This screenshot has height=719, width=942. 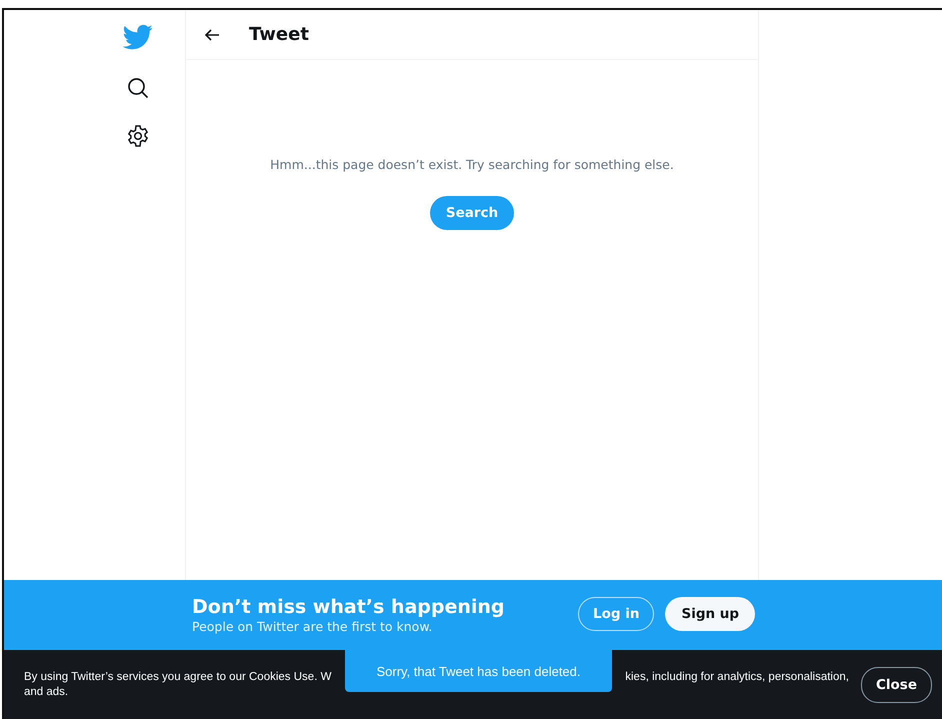 What do you see at coordinates (478, 671) in the screenshot?
I see `toast-message: Sorry, that Tweet has been deleted.` at bounding box center [478, 671].